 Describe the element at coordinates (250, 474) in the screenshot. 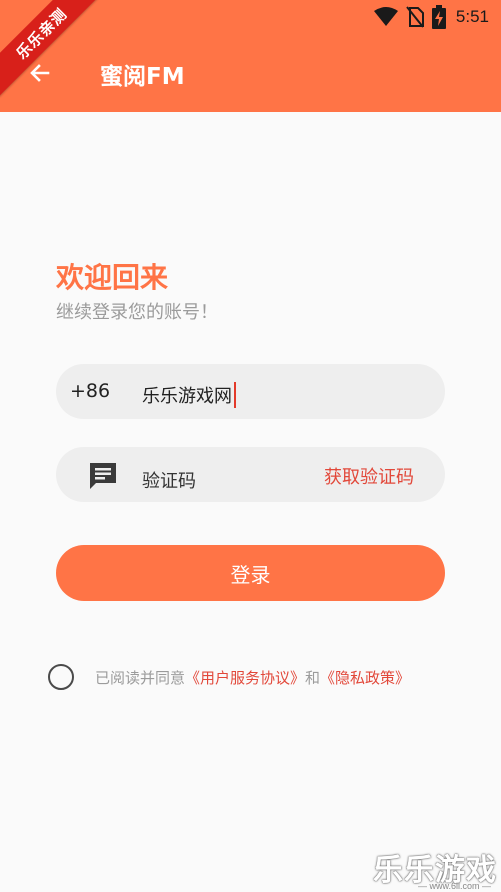

I see `code-field: 验证码 获取验证码` at that location.